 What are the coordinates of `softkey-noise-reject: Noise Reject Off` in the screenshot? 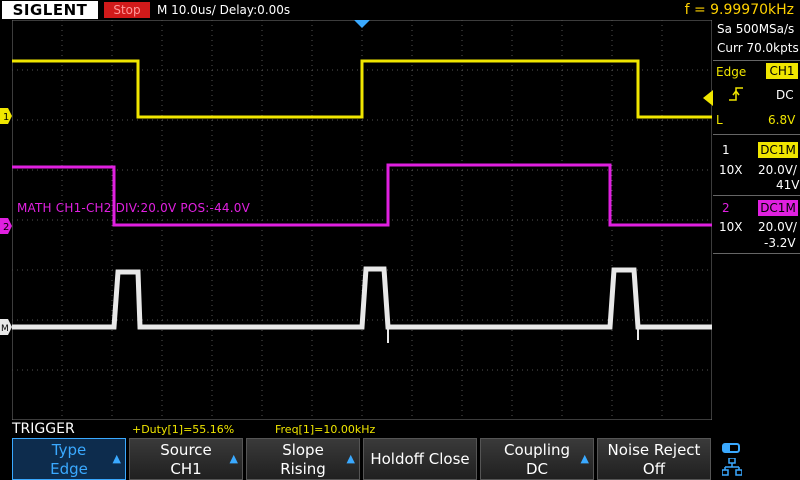 It's located at (654, 459).